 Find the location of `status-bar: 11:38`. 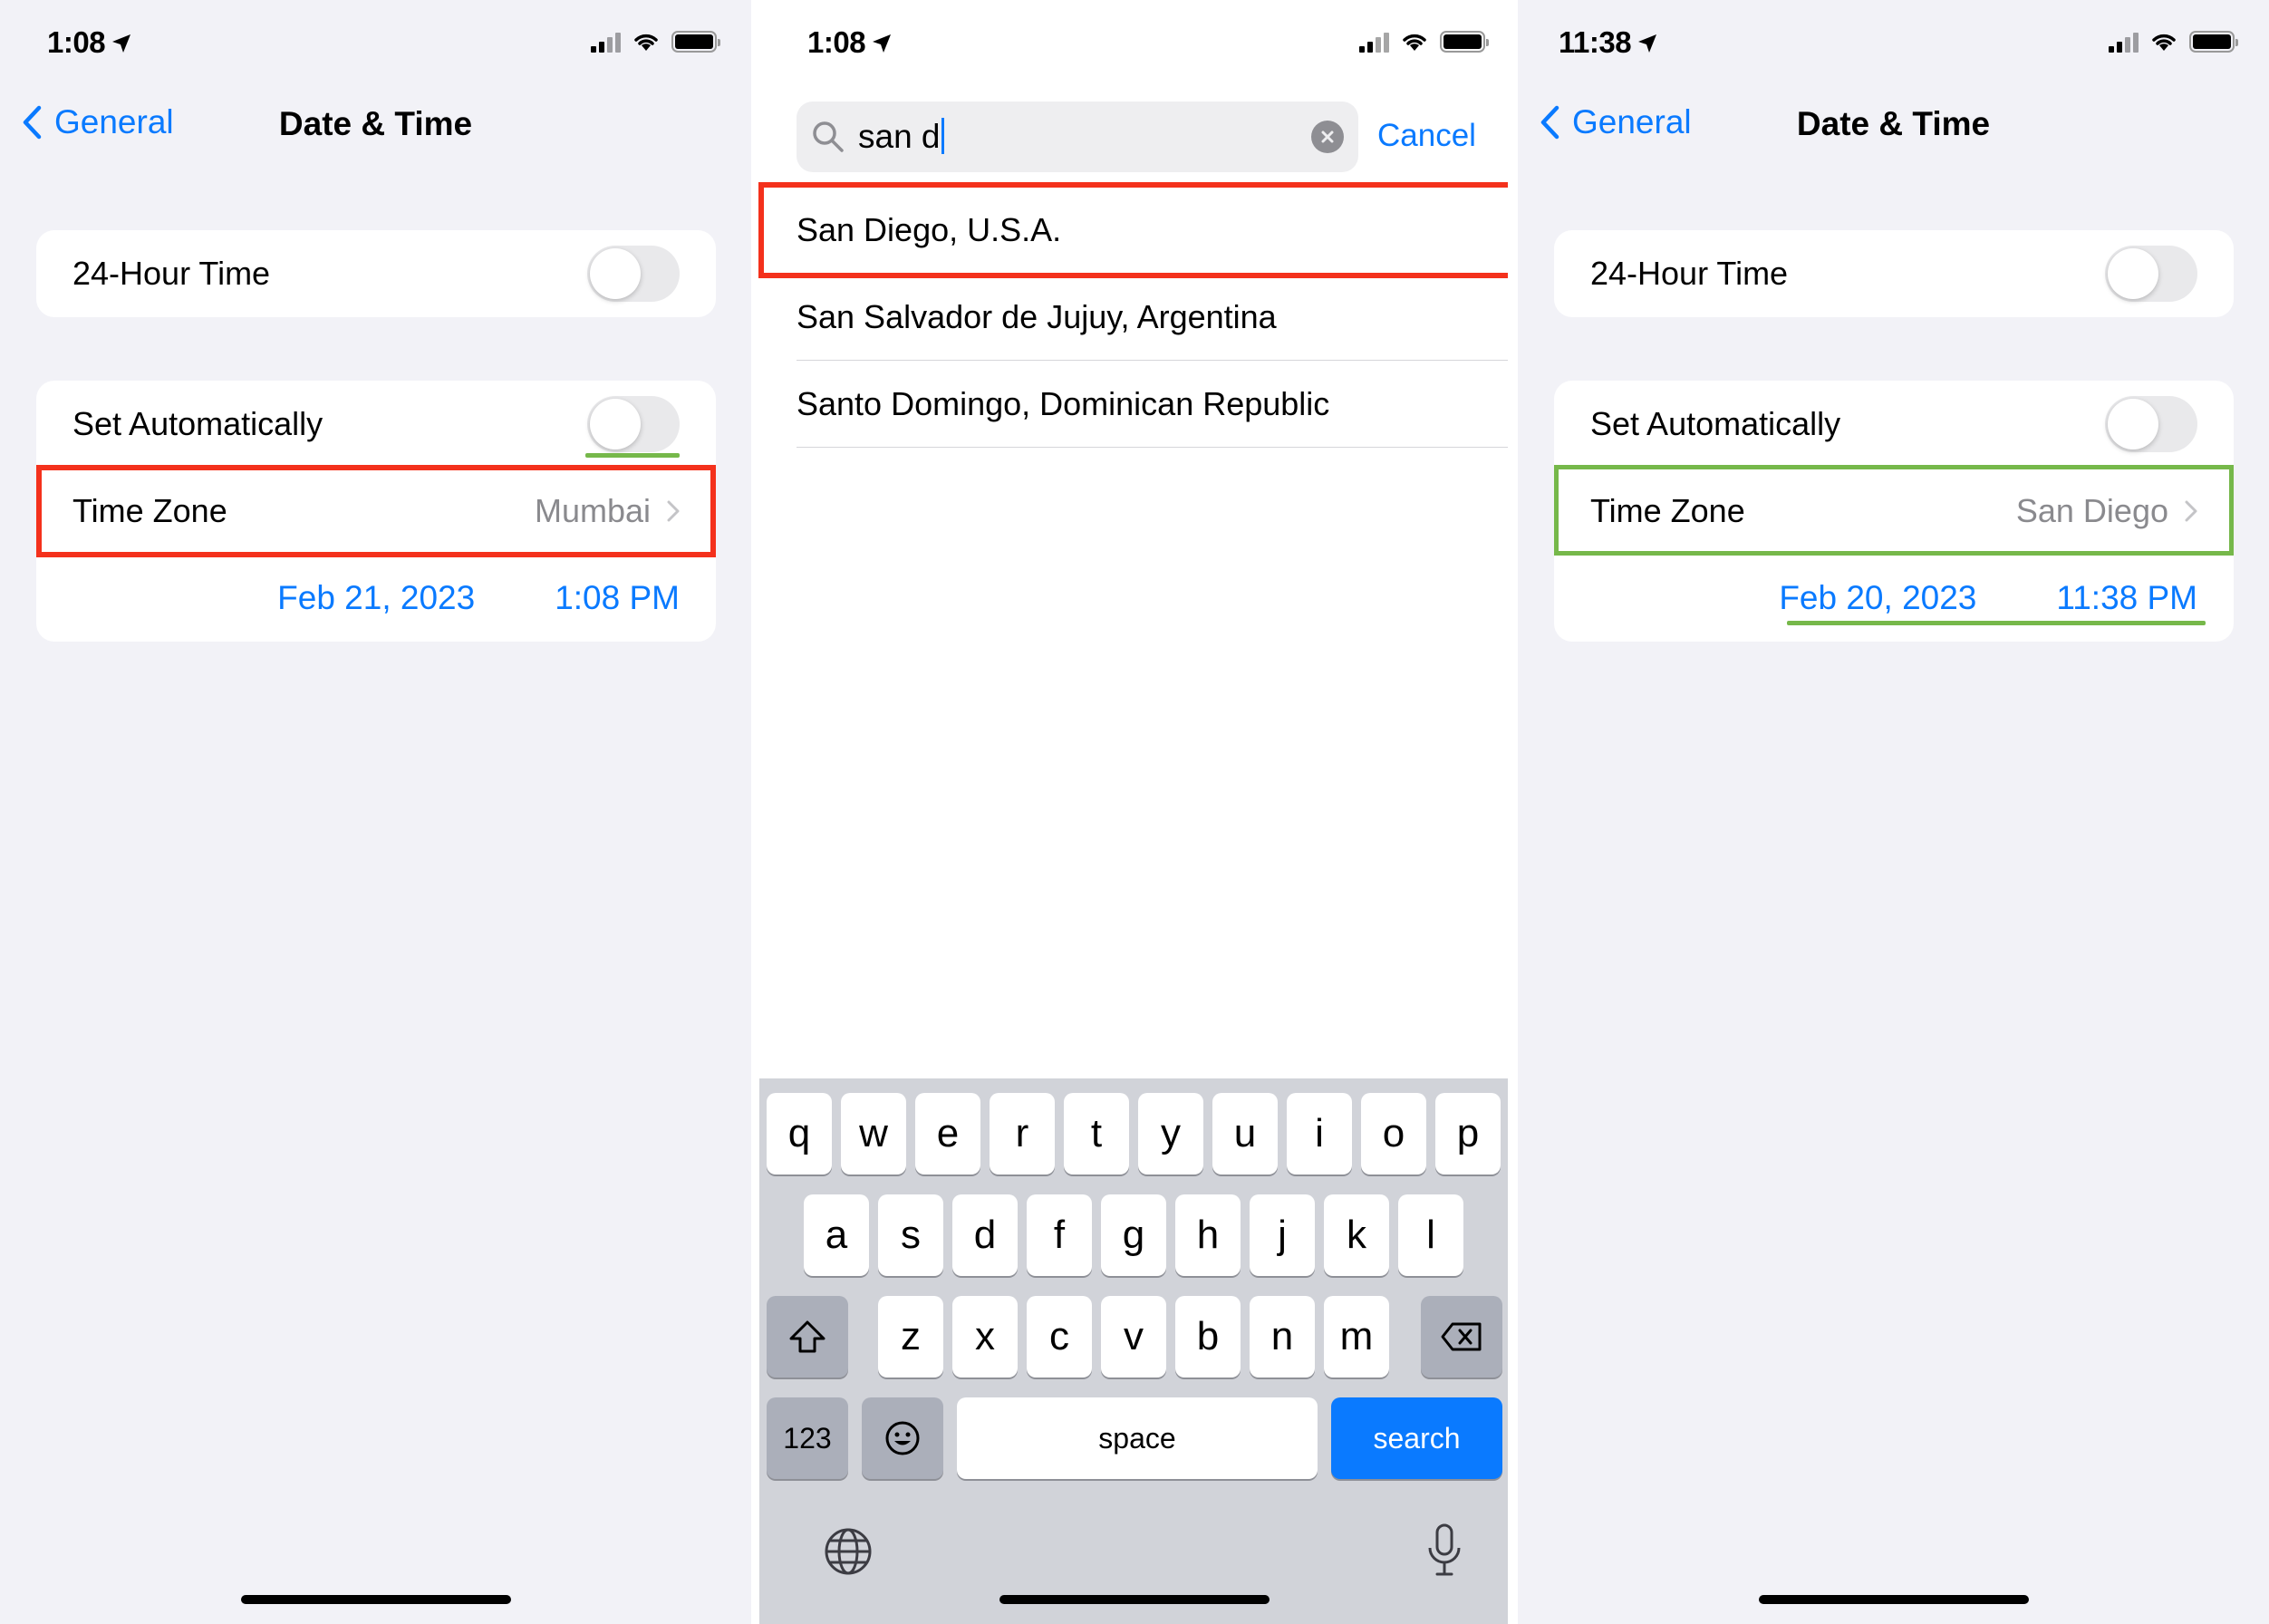

status-bar: 11:38 is located at coordinates (1894, 45).